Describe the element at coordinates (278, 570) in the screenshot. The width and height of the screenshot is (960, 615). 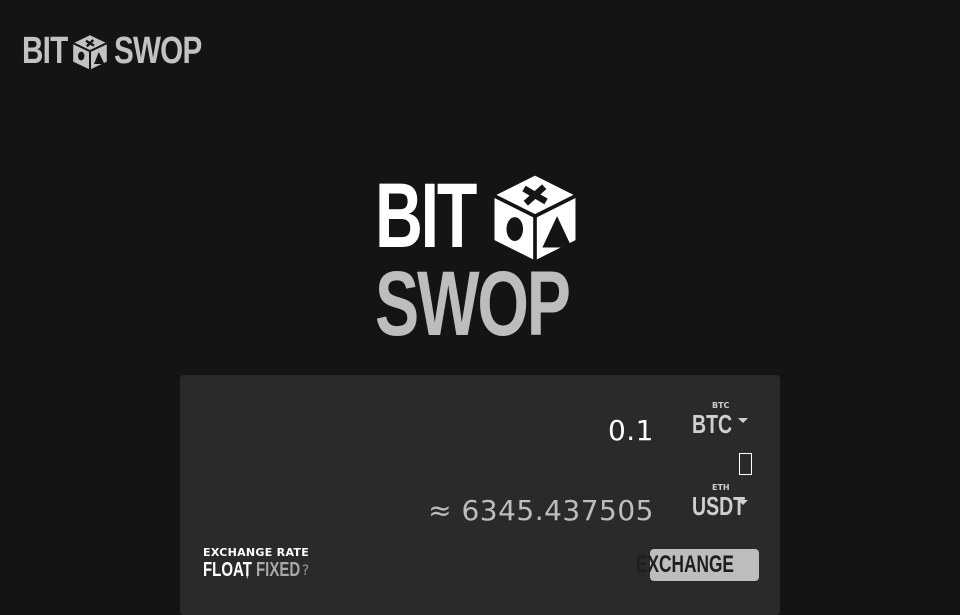
I see `rate-fixed-option: FIXED` at that location.